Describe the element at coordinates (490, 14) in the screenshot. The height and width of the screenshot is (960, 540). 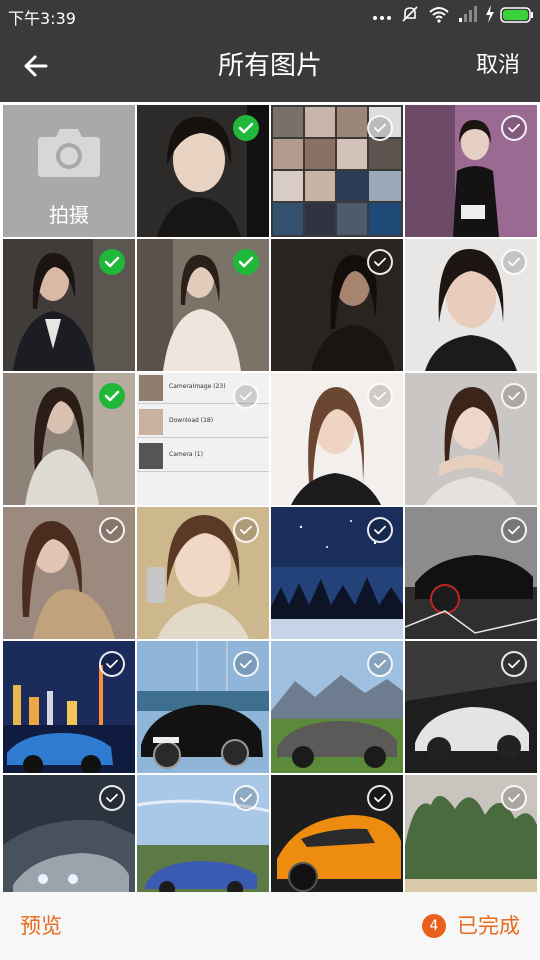
I see `charging-icon` at that location.